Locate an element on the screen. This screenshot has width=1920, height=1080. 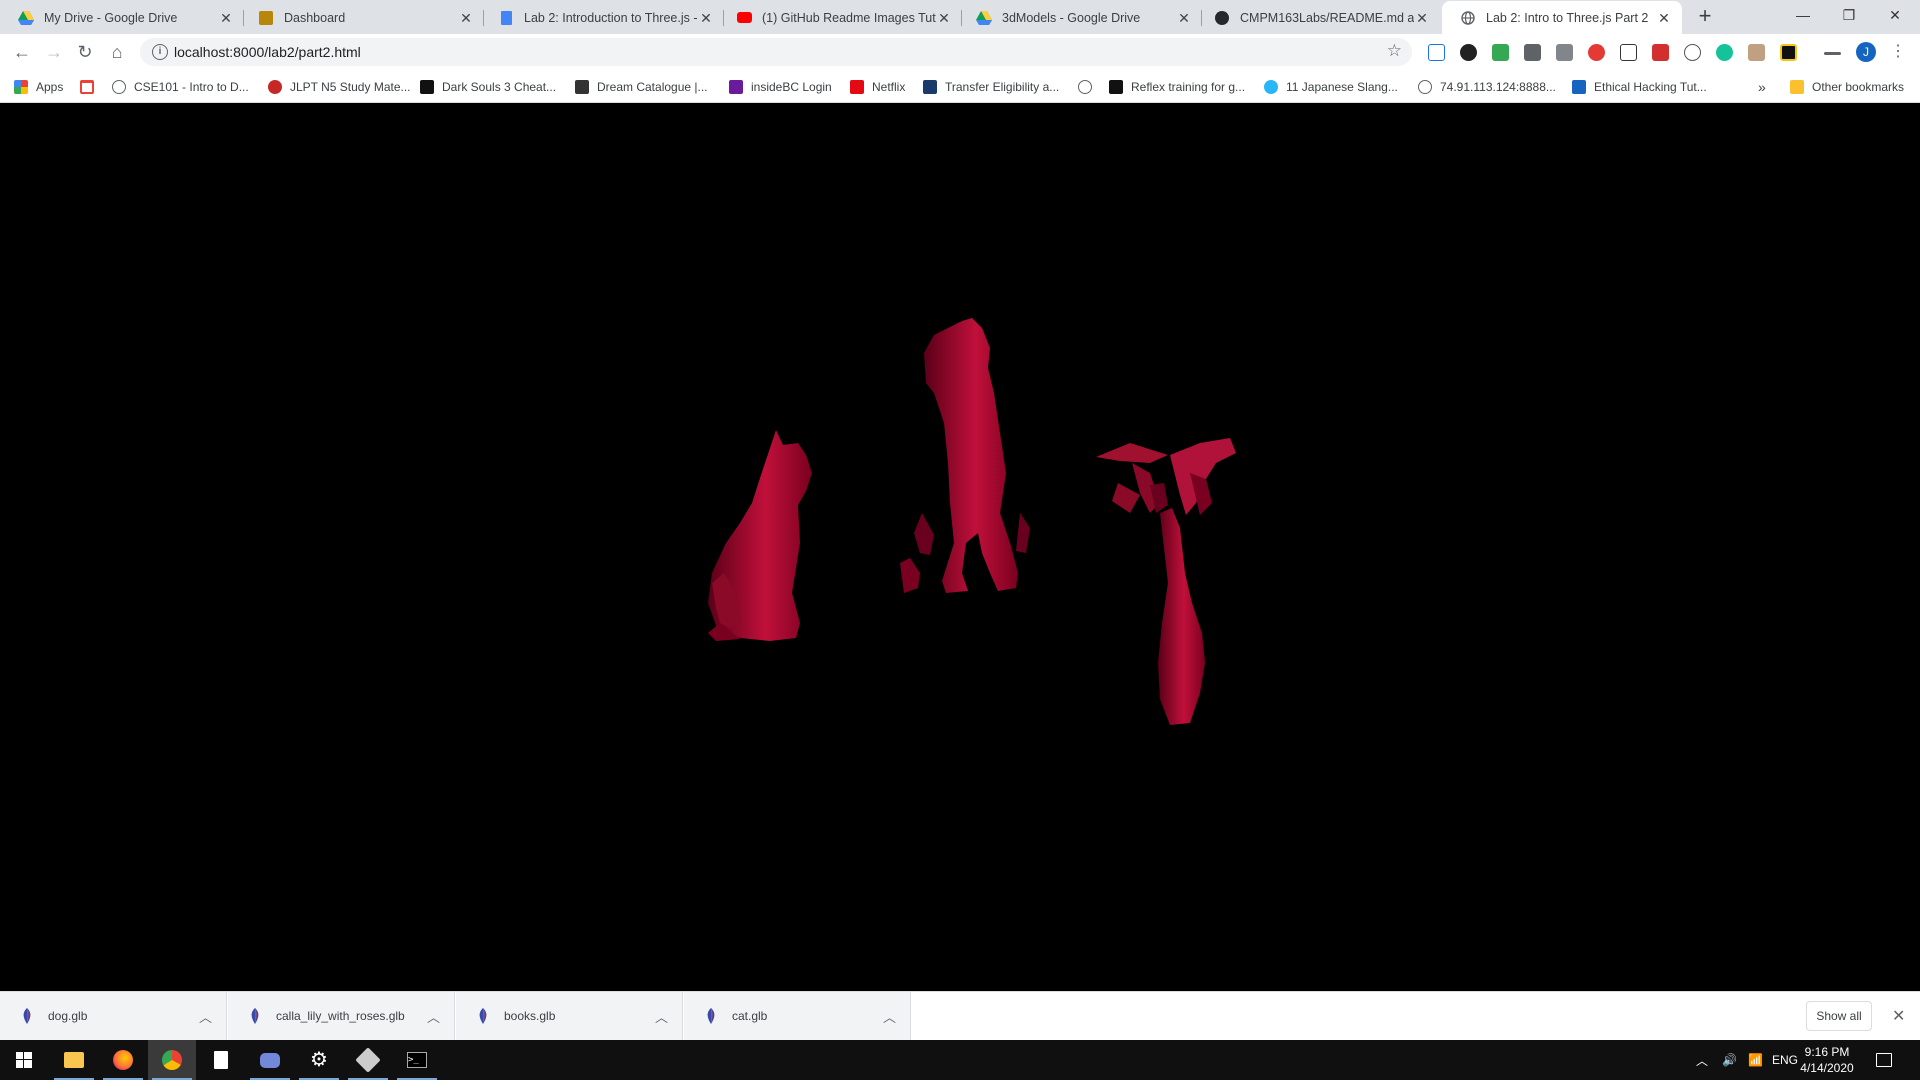
forward-button: → is located at coordinates (54, 52).